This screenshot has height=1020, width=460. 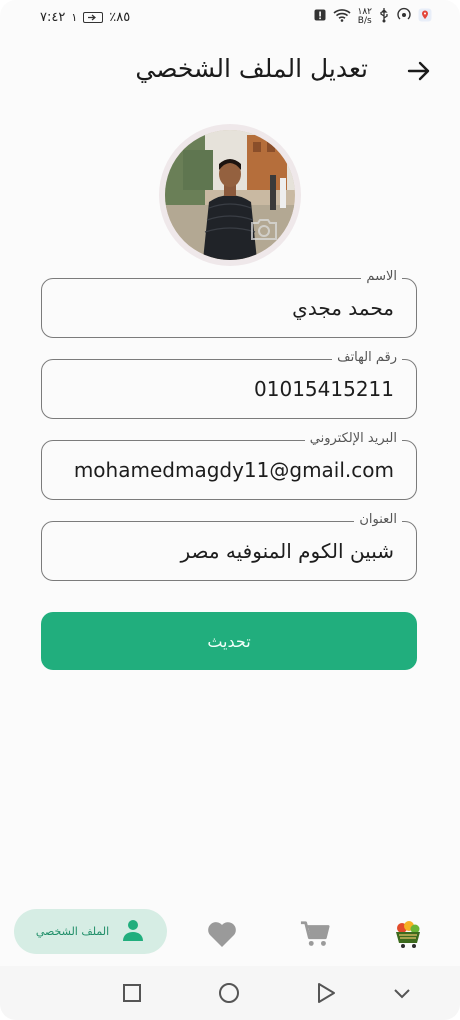 I want to click on battery-icon, so click(x=93, y=17).